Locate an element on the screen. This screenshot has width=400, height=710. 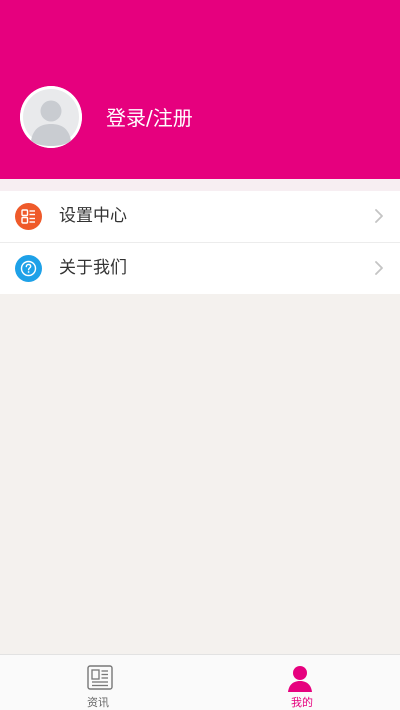
menu-item-label: 设置中心 is located at coordinates (93, 216).